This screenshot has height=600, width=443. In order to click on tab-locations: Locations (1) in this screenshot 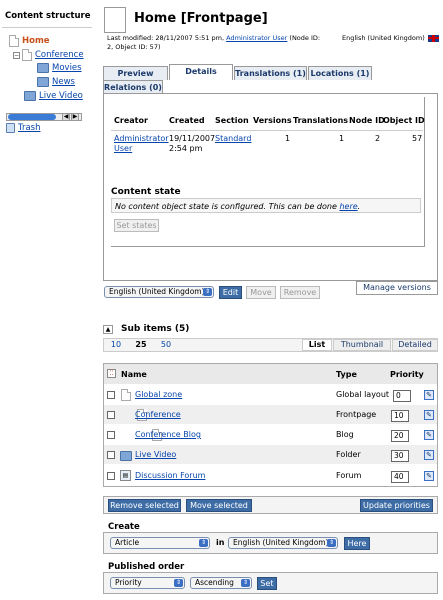, I will do `click(340, 73)`.